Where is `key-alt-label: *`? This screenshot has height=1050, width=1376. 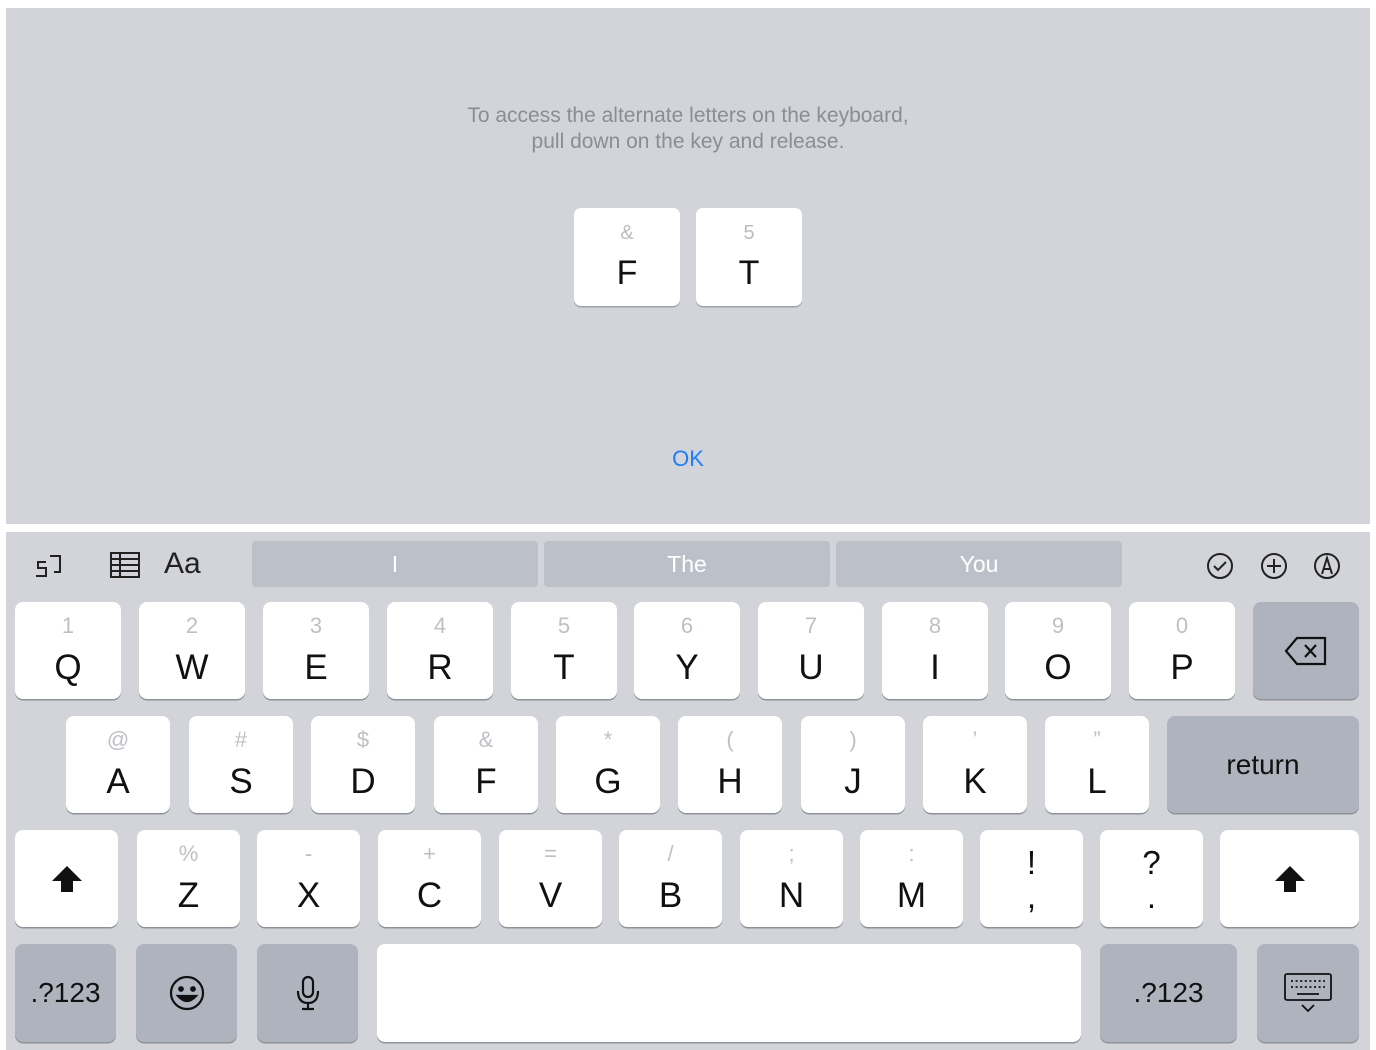 key-alt-label: * is located at coordinates (608, 739).